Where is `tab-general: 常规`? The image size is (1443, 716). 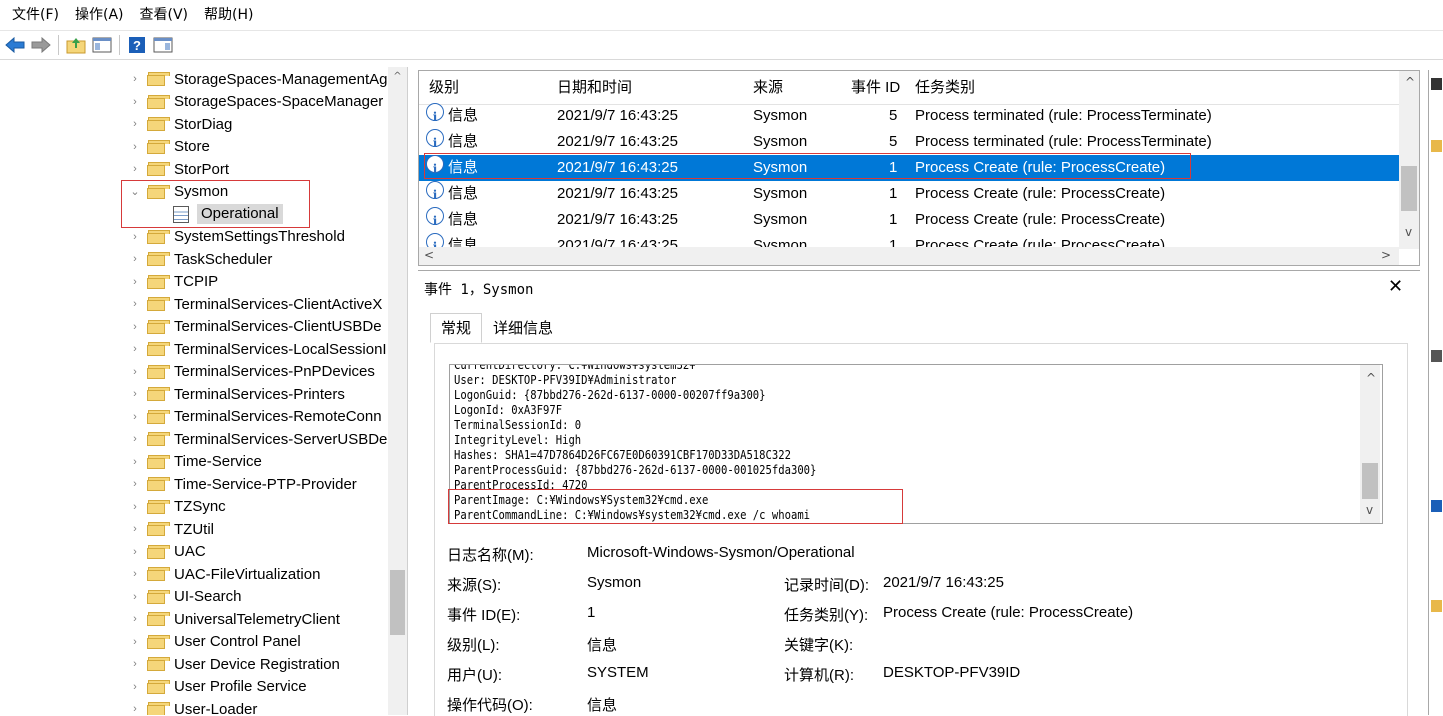 tab-general: 常规 is located at coordinates (456, 328).